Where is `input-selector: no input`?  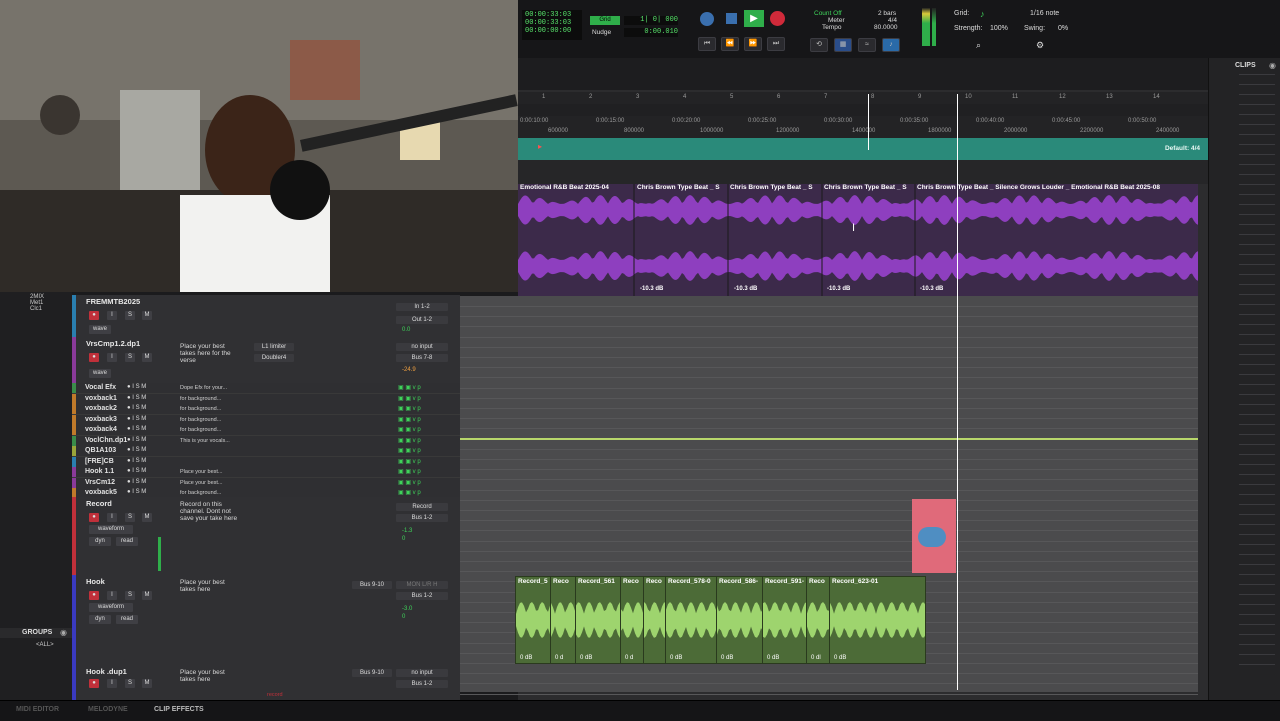 input-selector: no input is located at coordinates (422, 347).